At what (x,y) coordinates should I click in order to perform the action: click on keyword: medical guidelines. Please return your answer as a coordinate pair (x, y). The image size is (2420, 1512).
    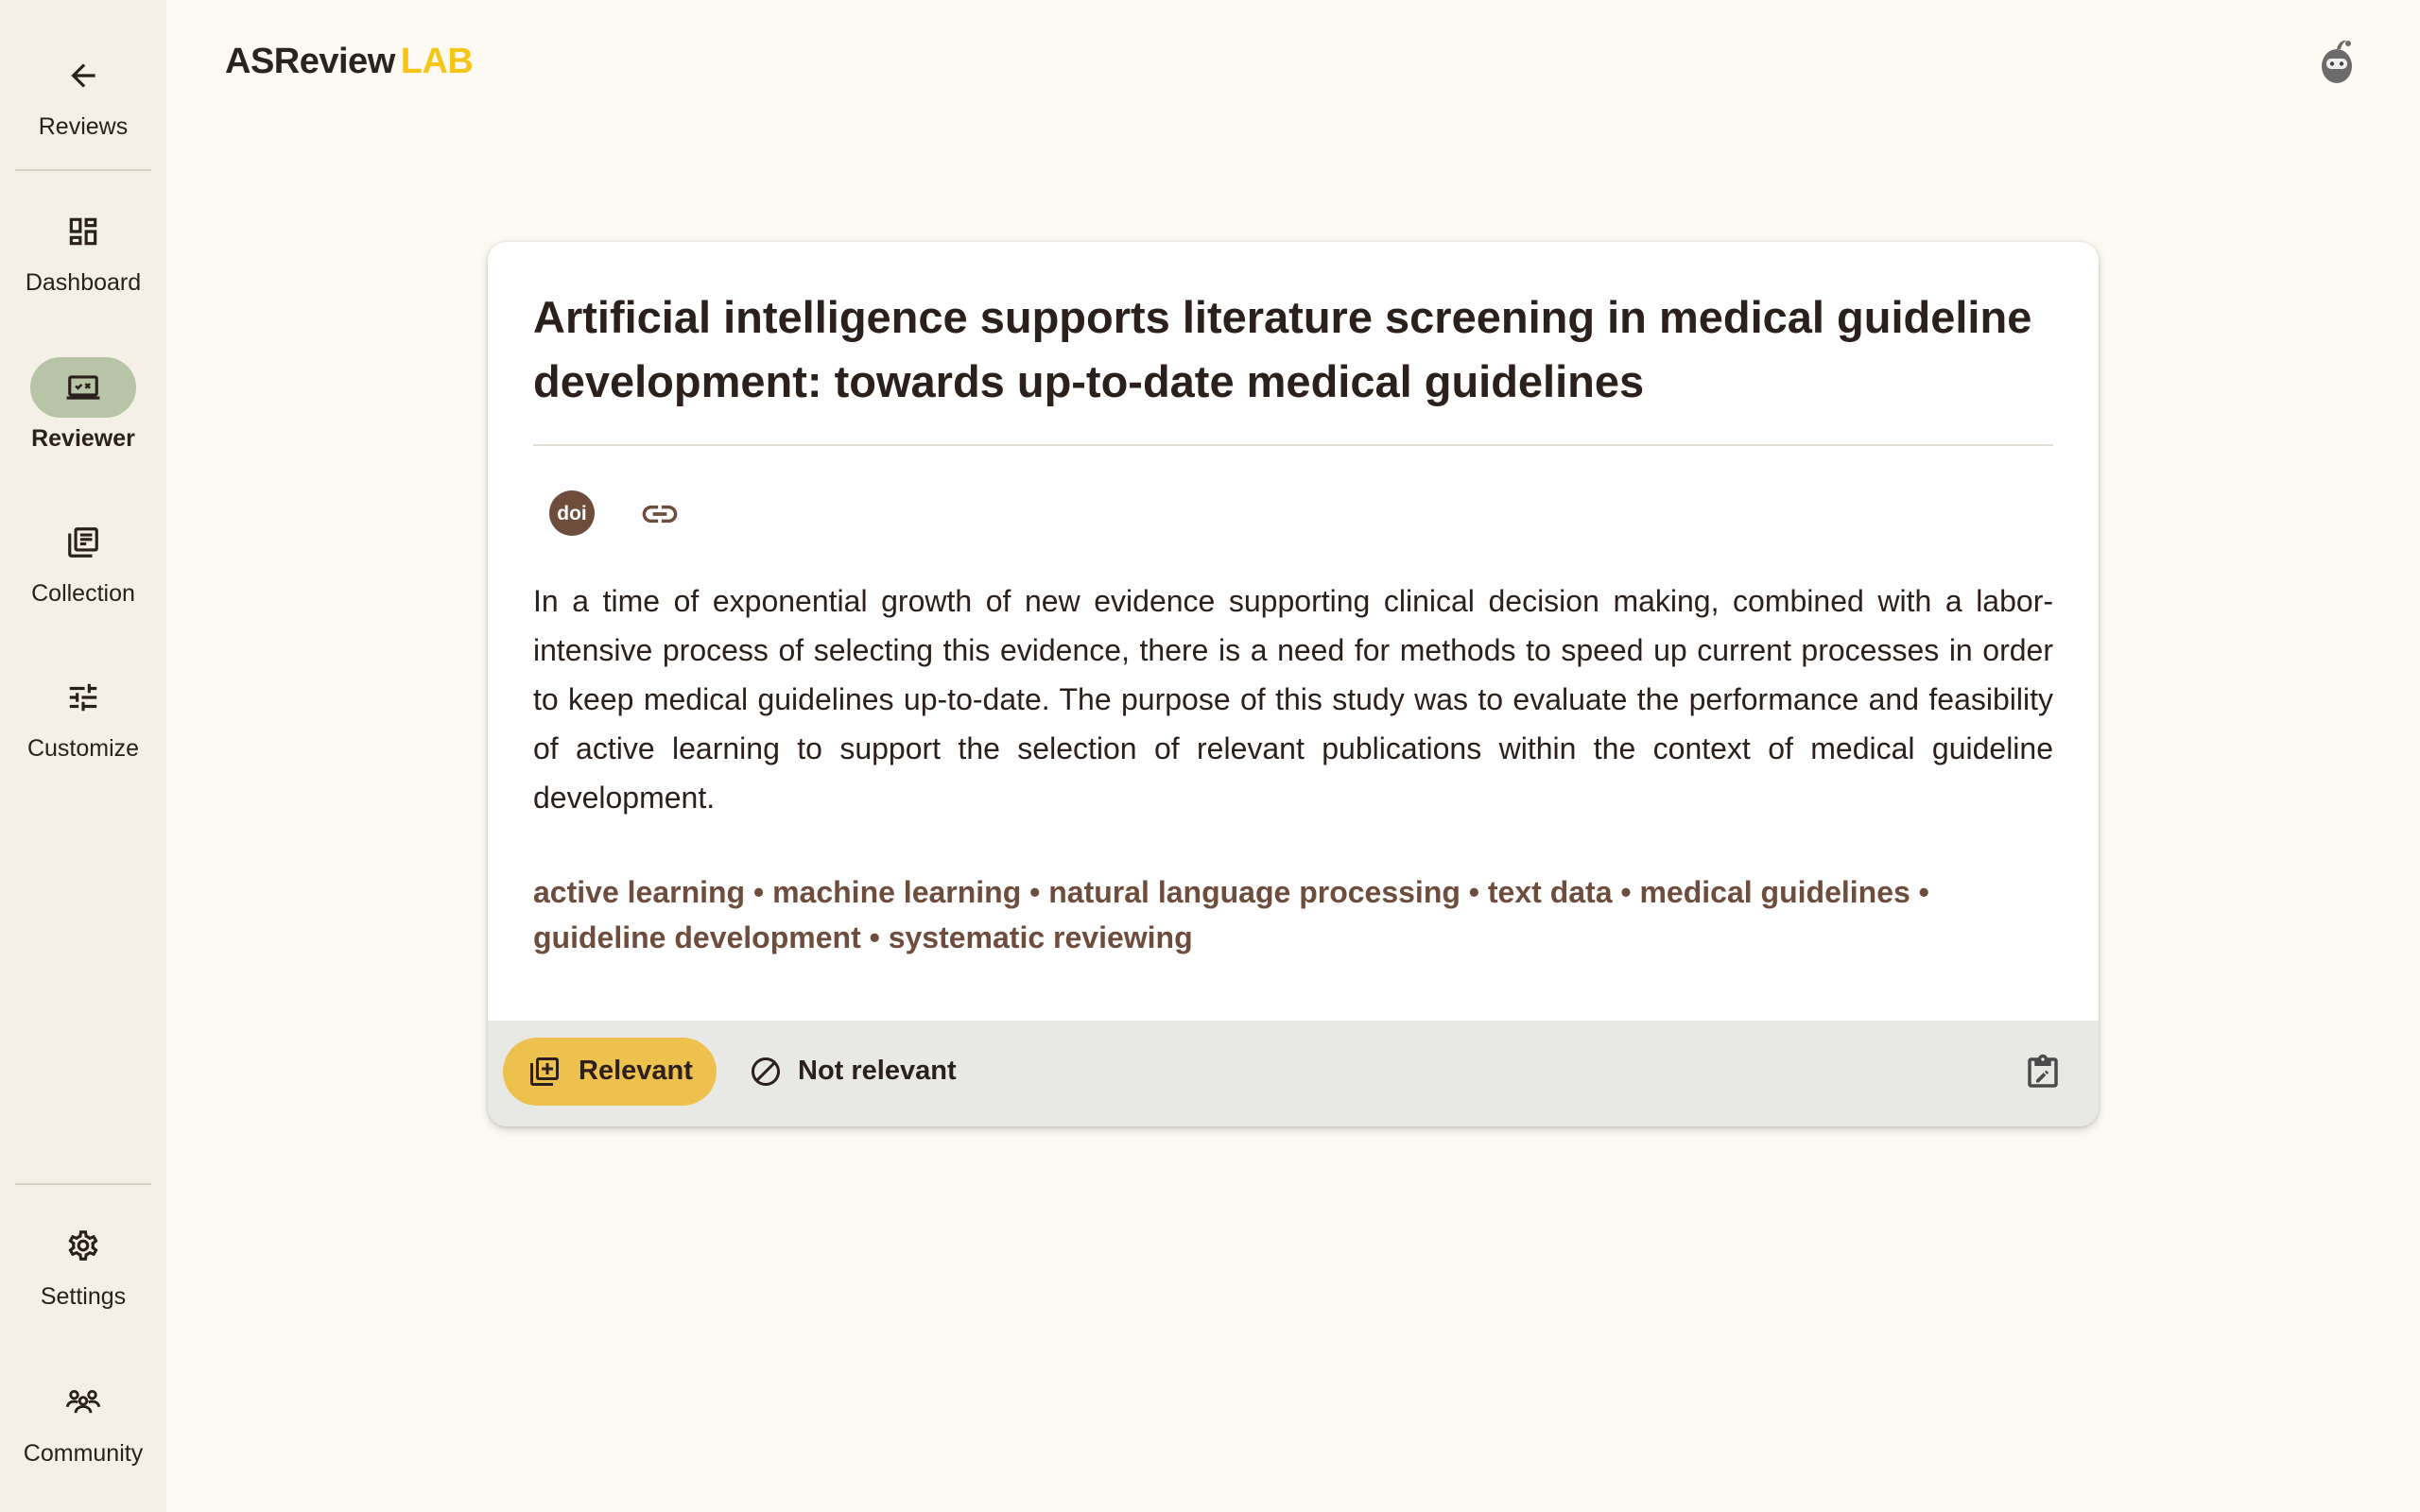
    Looking at the image, I should click on (1774, 892).